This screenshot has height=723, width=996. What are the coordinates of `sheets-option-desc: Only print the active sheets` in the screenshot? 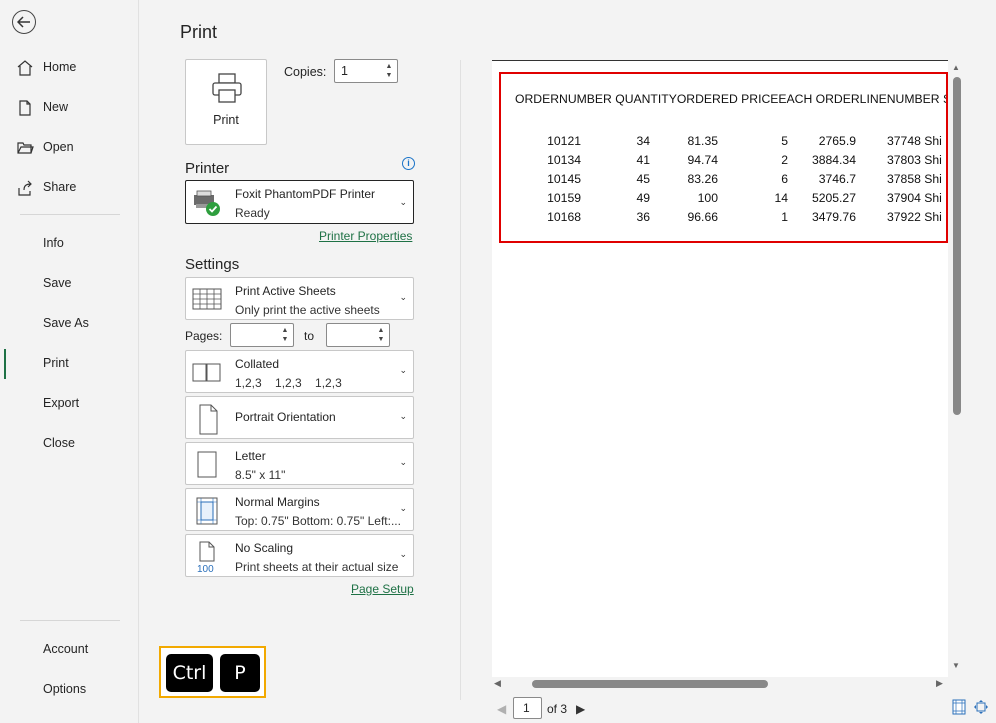 It's located at (307, 310).